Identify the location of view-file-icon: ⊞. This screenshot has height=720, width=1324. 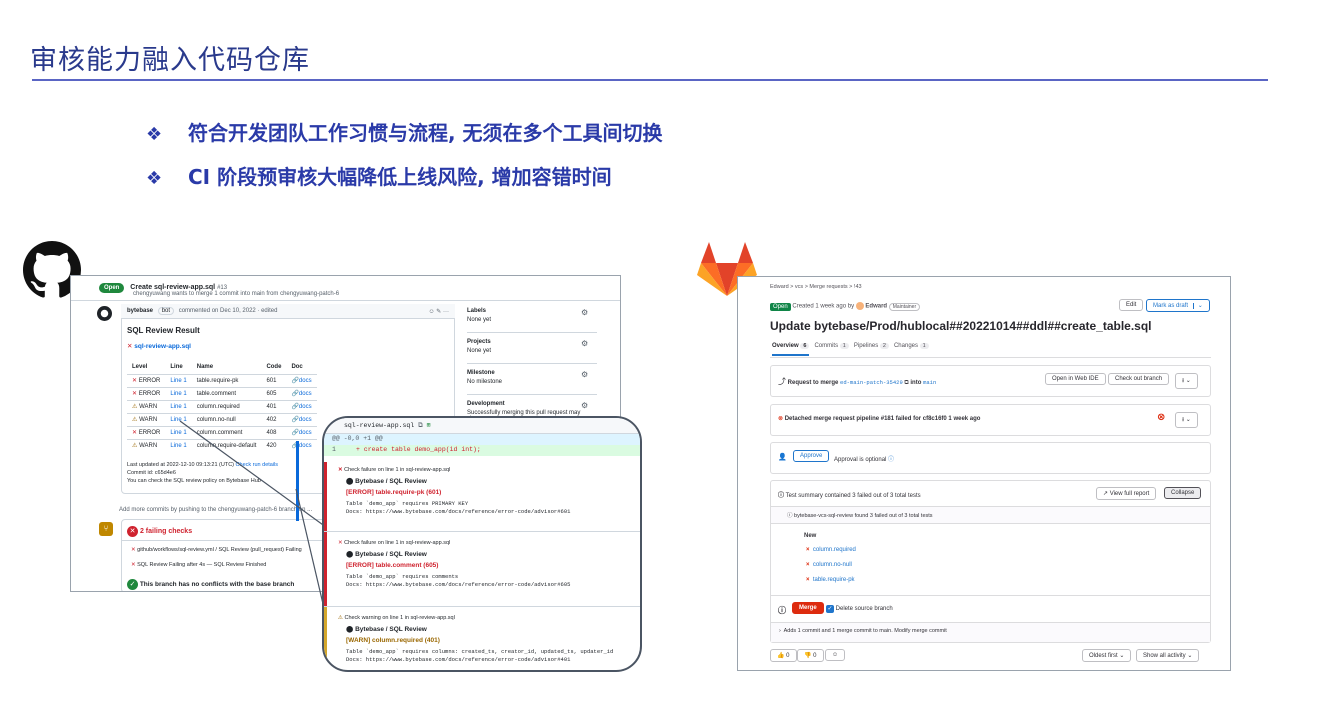
(429, 425).